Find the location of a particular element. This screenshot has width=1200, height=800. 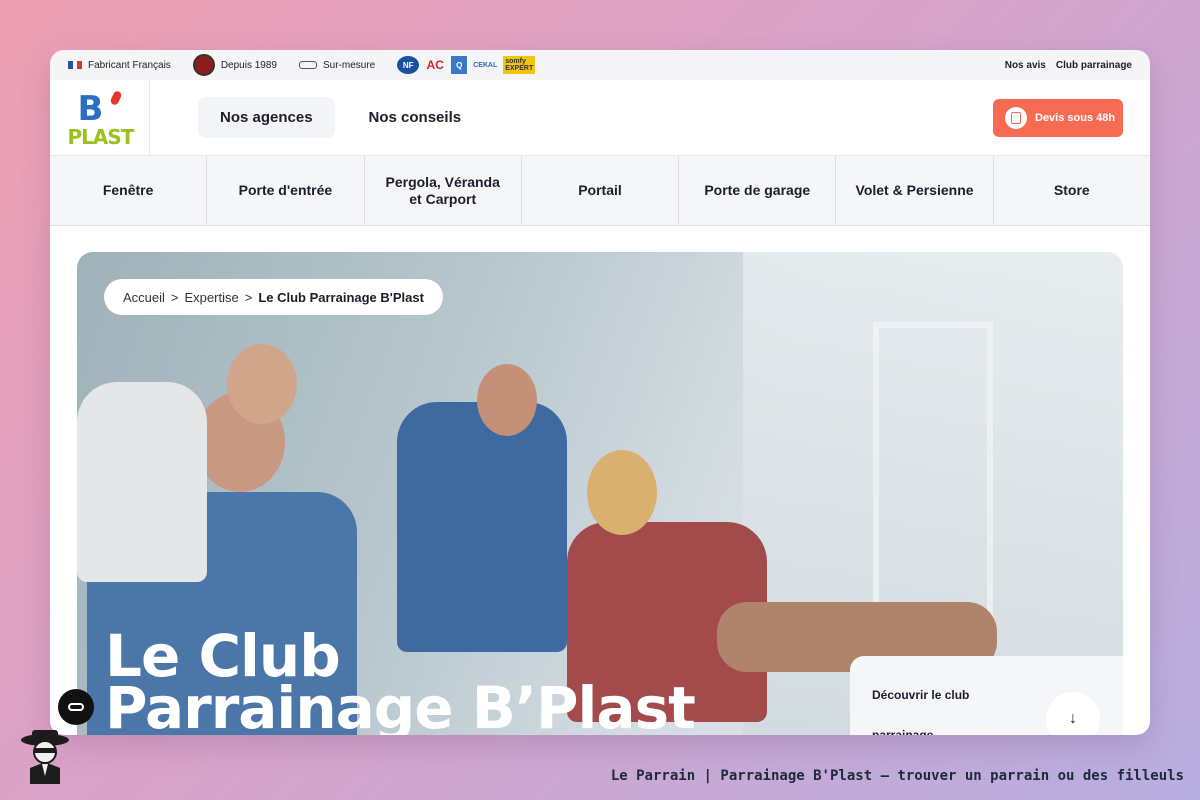

top-links: Nos avis Club parrainage is located at coordinates (1068, 65).